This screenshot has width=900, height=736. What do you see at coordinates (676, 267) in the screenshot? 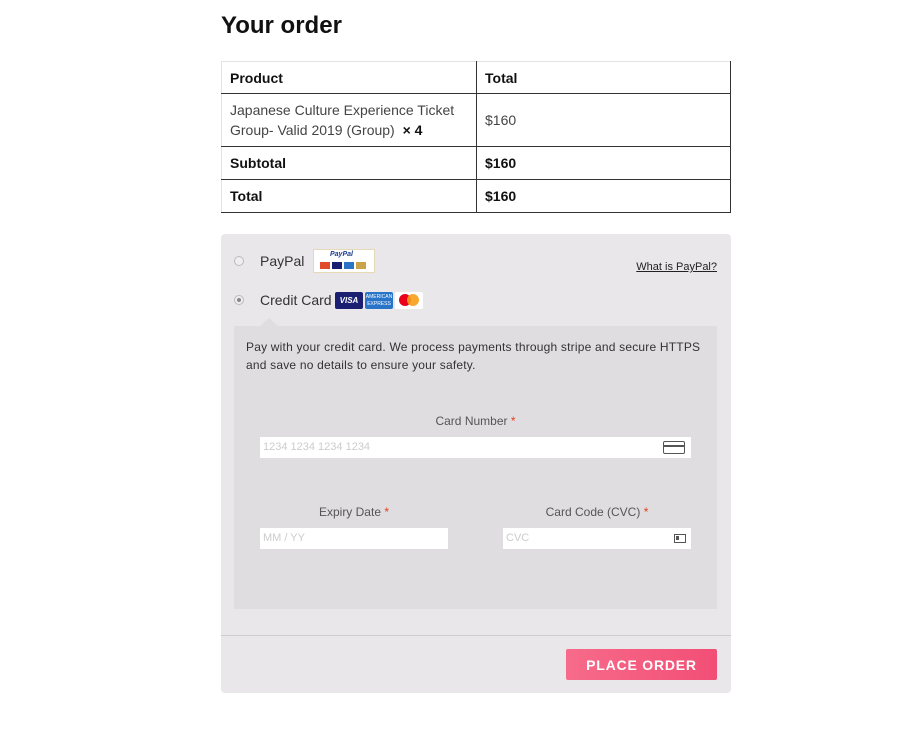
I see `what-is-paypal-link: What is PayPal?` at bounding box center [676, 267].